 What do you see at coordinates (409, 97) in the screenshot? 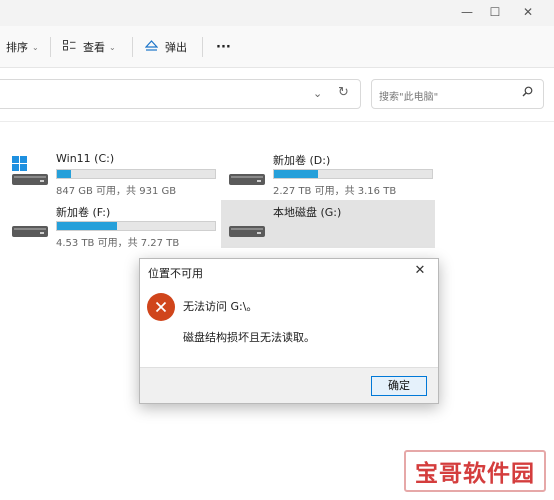
I see `search-placeholder: 搜索"此电脑"` at bounding box center [409, 97].